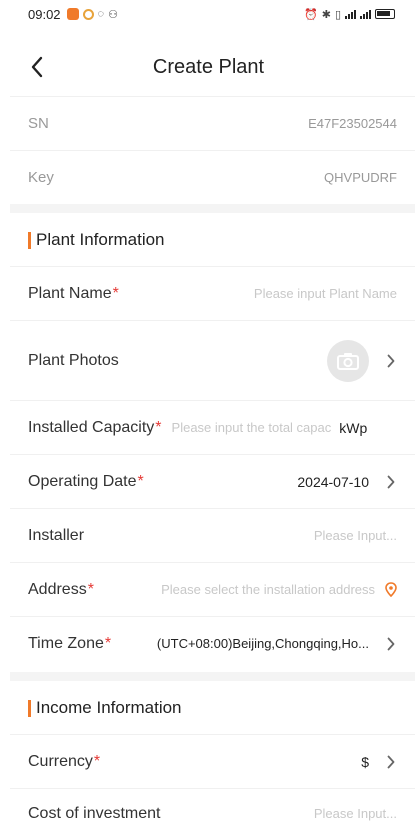  Describe the element at coordinates (73, 293) in the screenshot. I see `plant-name-label: Plant Name*` at that location.